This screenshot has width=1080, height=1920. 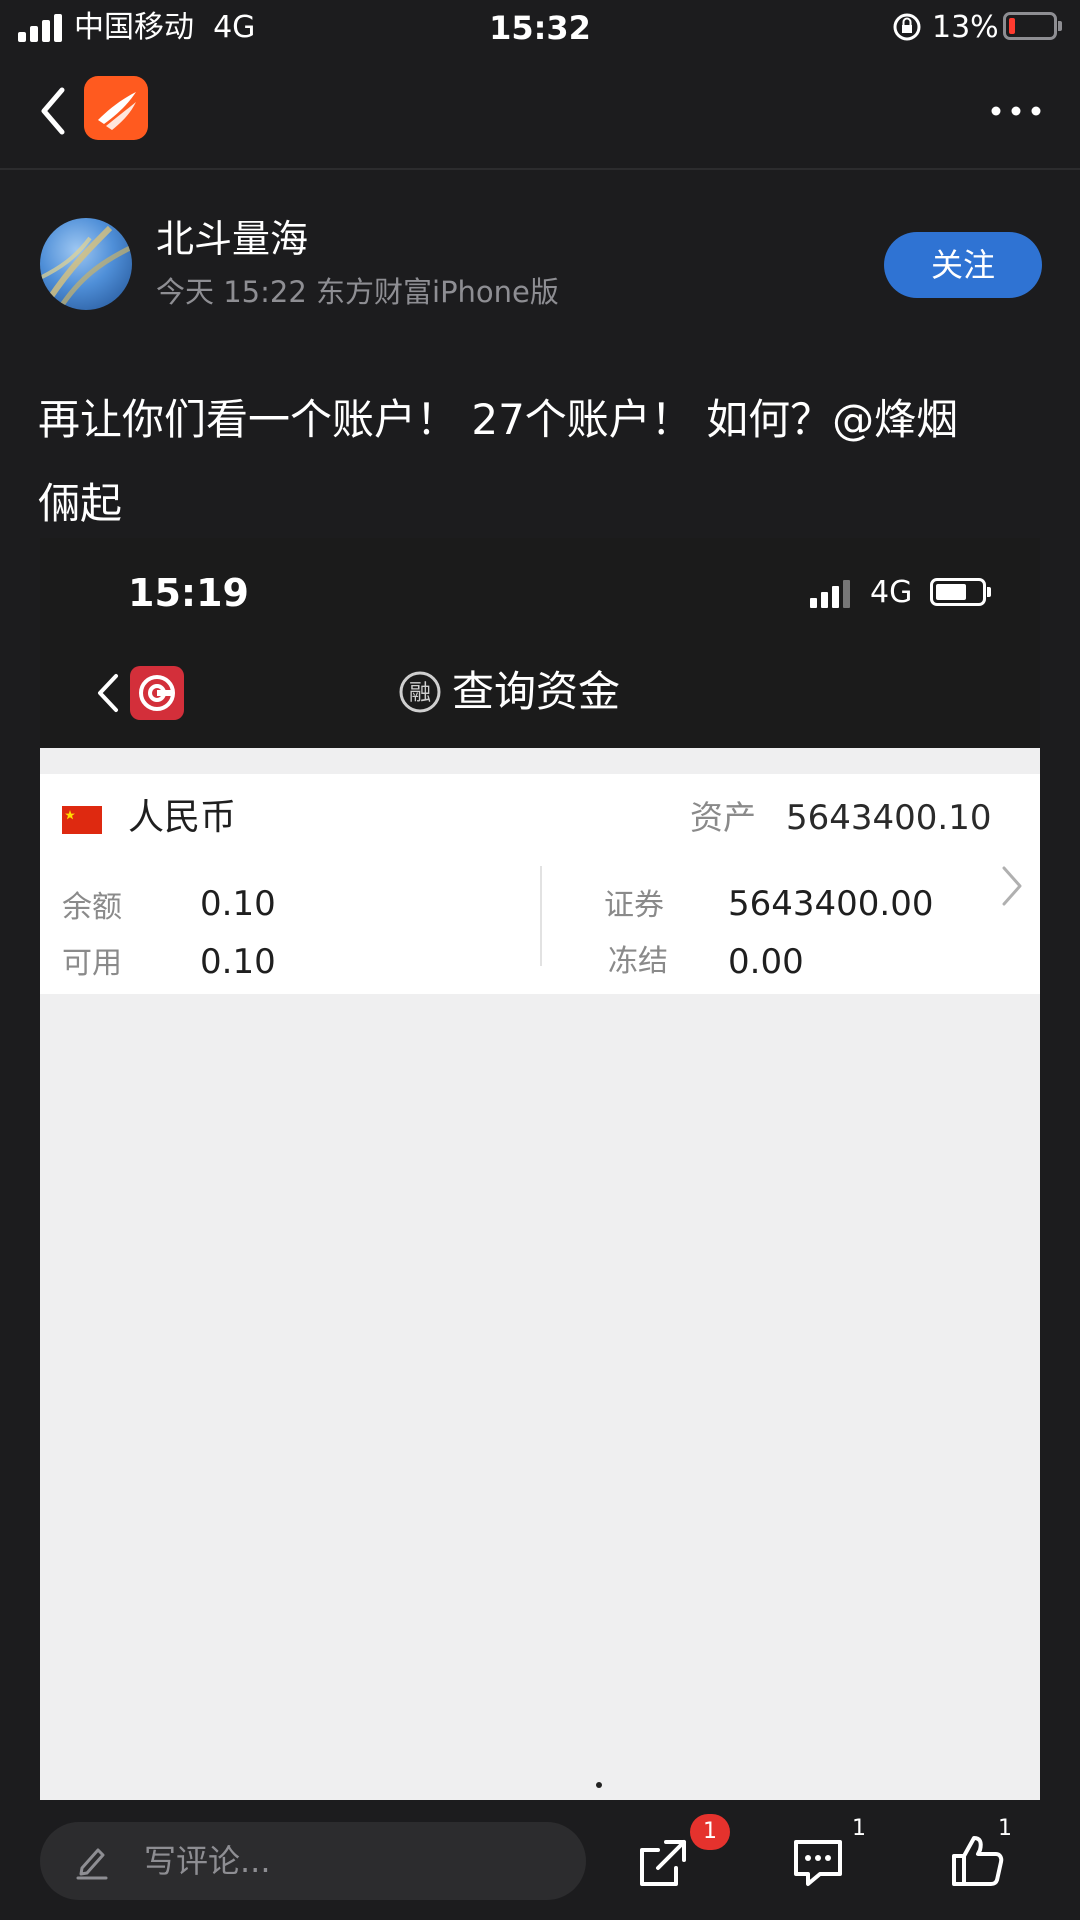 I want to click on embedded-app-logo-icon, so click(x=157, y=693).